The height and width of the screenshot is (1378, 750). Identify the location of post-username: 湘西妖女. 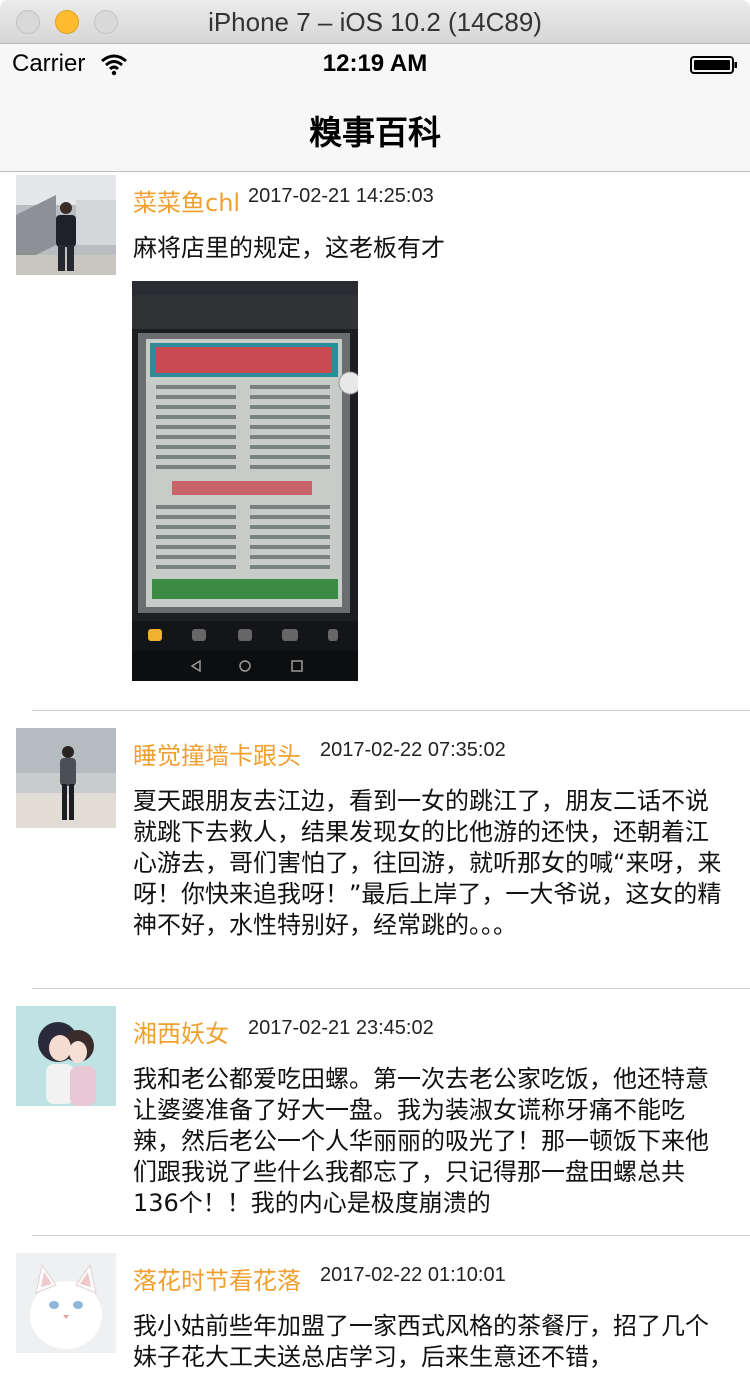
(181, 1031).